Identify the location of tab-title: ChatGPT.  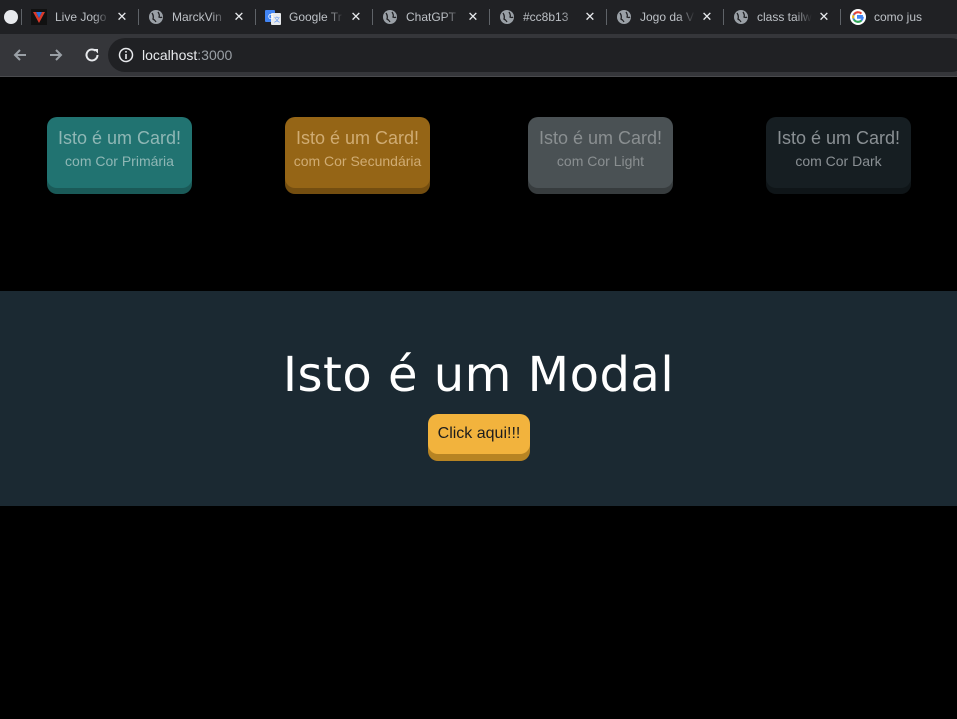
(431, 17).